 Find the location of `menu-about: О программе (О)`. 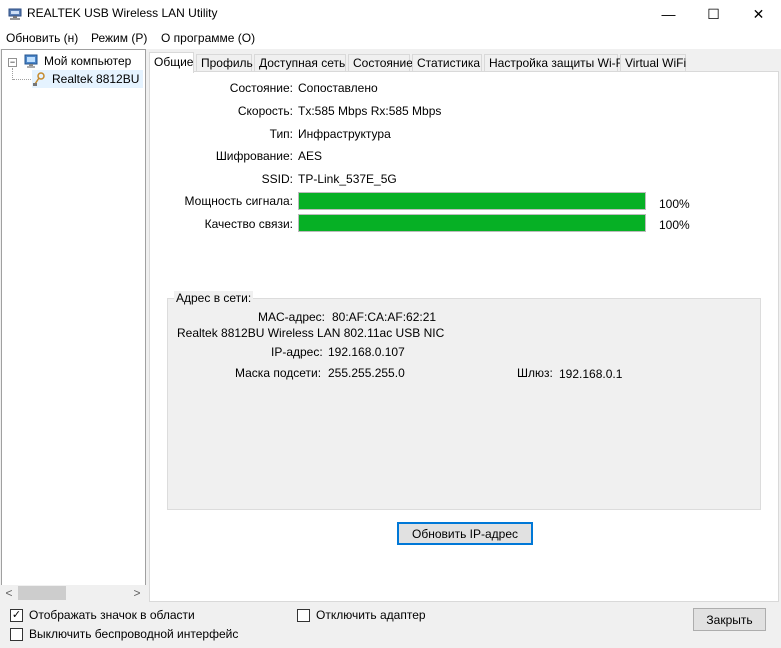

menu-about: О программе (О) is located at coordinates (208, 38).